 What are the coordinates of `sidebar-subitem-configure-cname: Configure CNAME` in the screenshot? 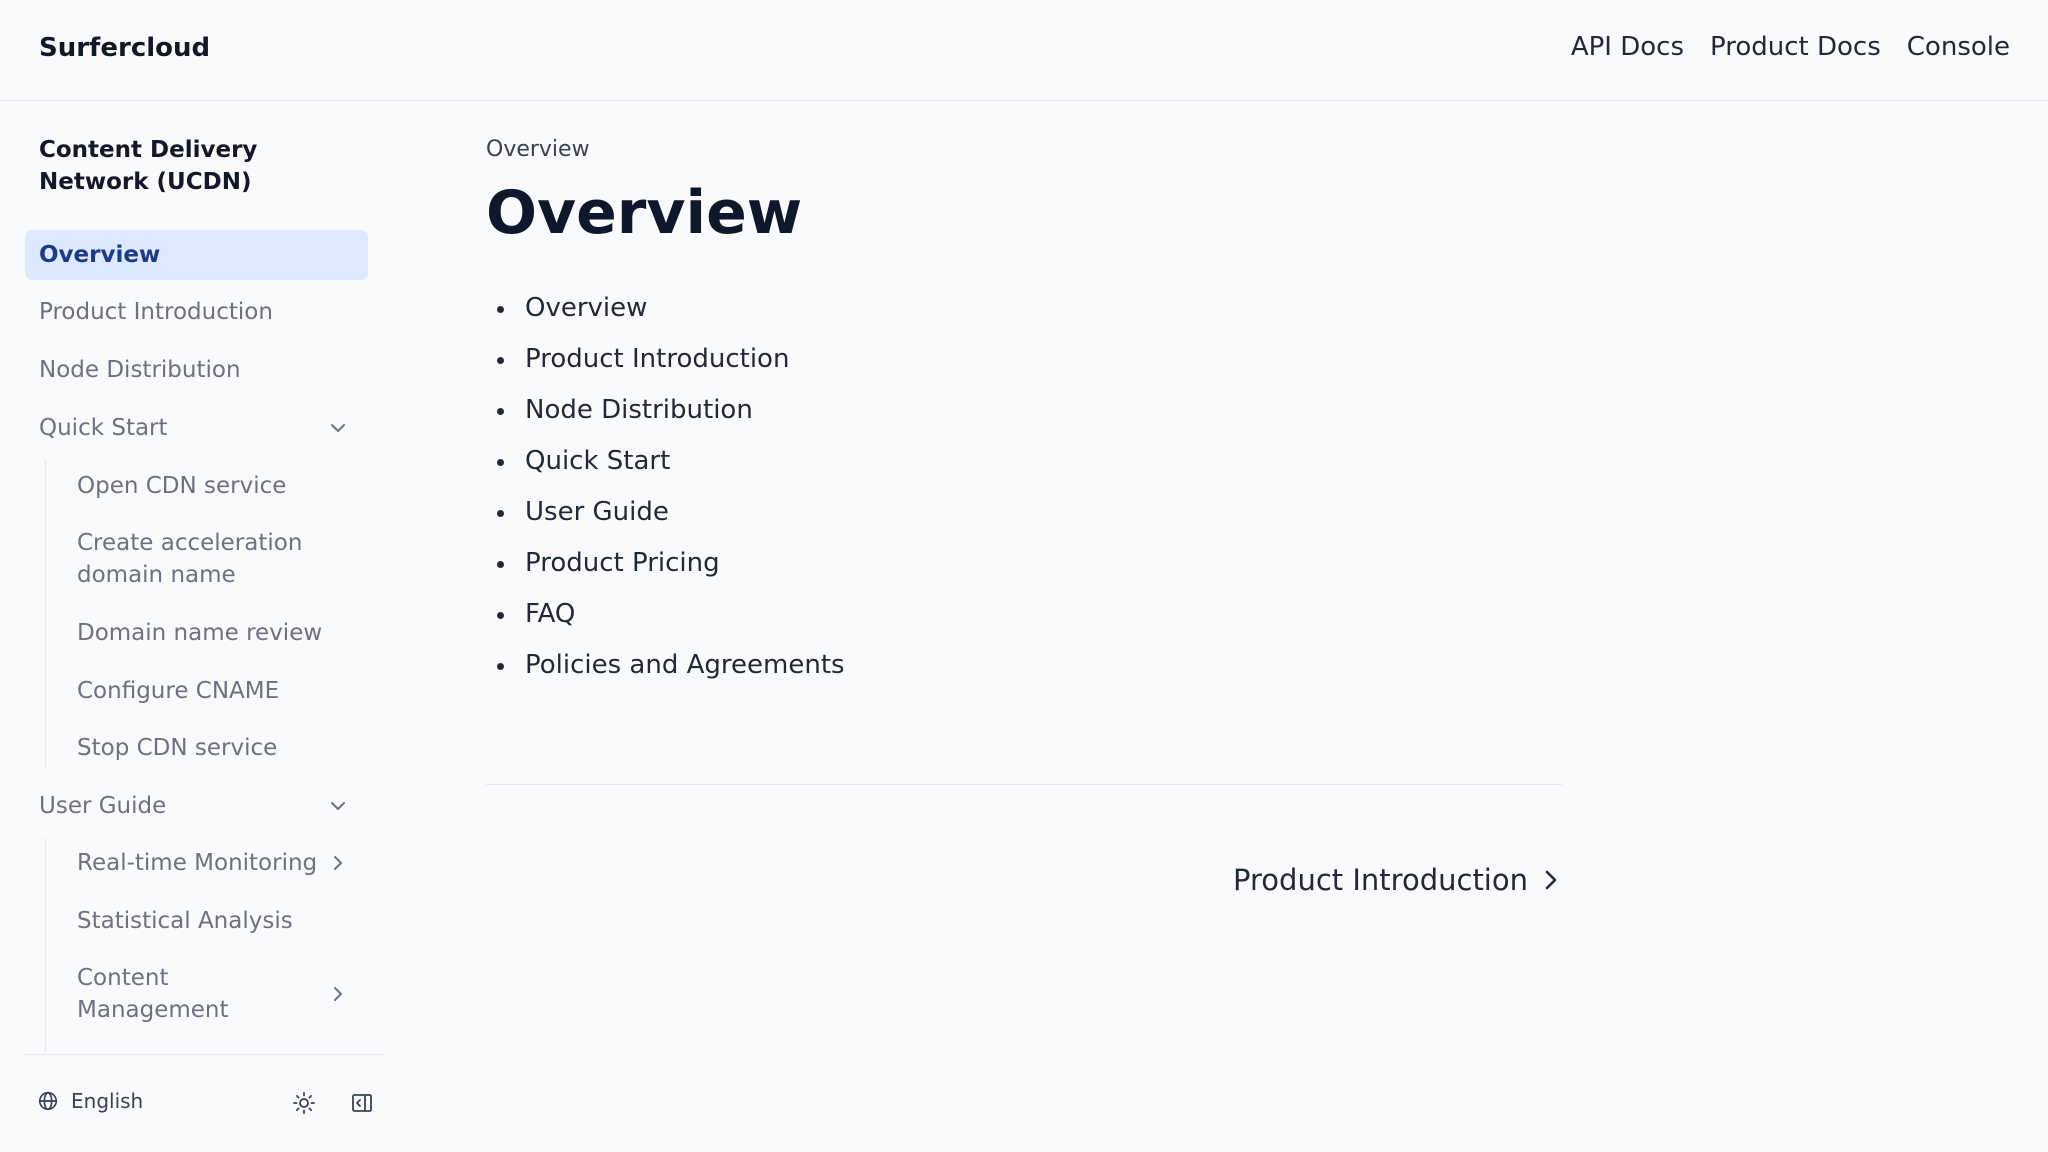 It's located at (207, 691).